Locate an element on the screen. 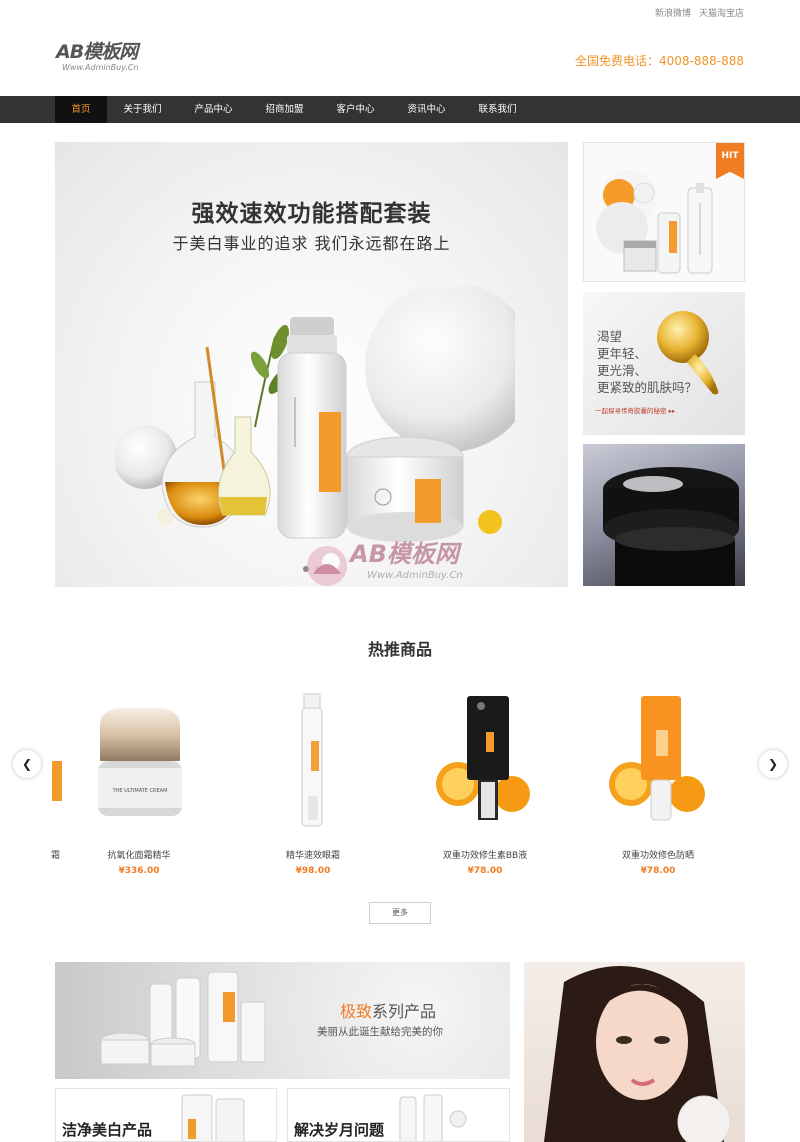 This screenshot has width=800, height=1142. hero-product-illustration is located at coordinates (315, 414).